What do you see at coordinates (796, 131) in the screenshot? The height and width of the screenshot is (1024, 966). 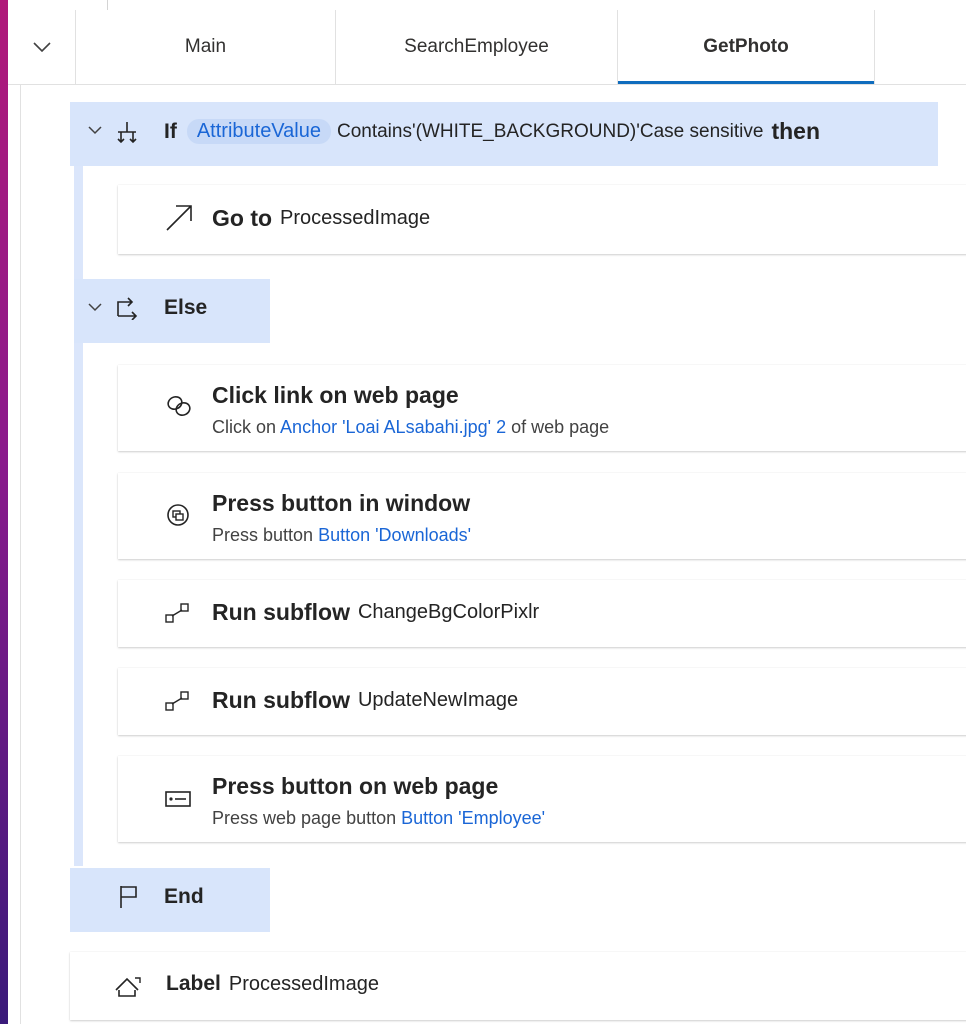 I see `then-keyword: then` at bounding box center [796, 131].